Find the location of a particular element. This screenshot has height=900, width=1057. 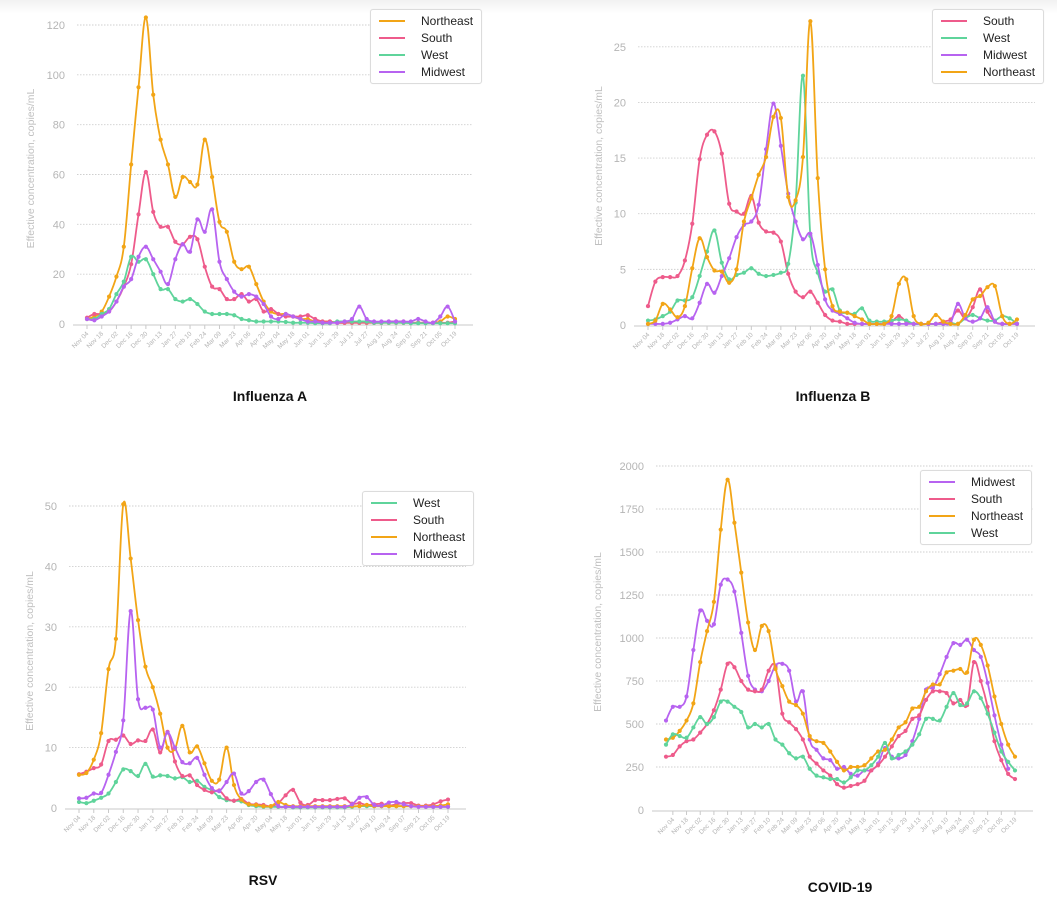

x-tick-label: Sep 21 is located at coordinates (981, 341).